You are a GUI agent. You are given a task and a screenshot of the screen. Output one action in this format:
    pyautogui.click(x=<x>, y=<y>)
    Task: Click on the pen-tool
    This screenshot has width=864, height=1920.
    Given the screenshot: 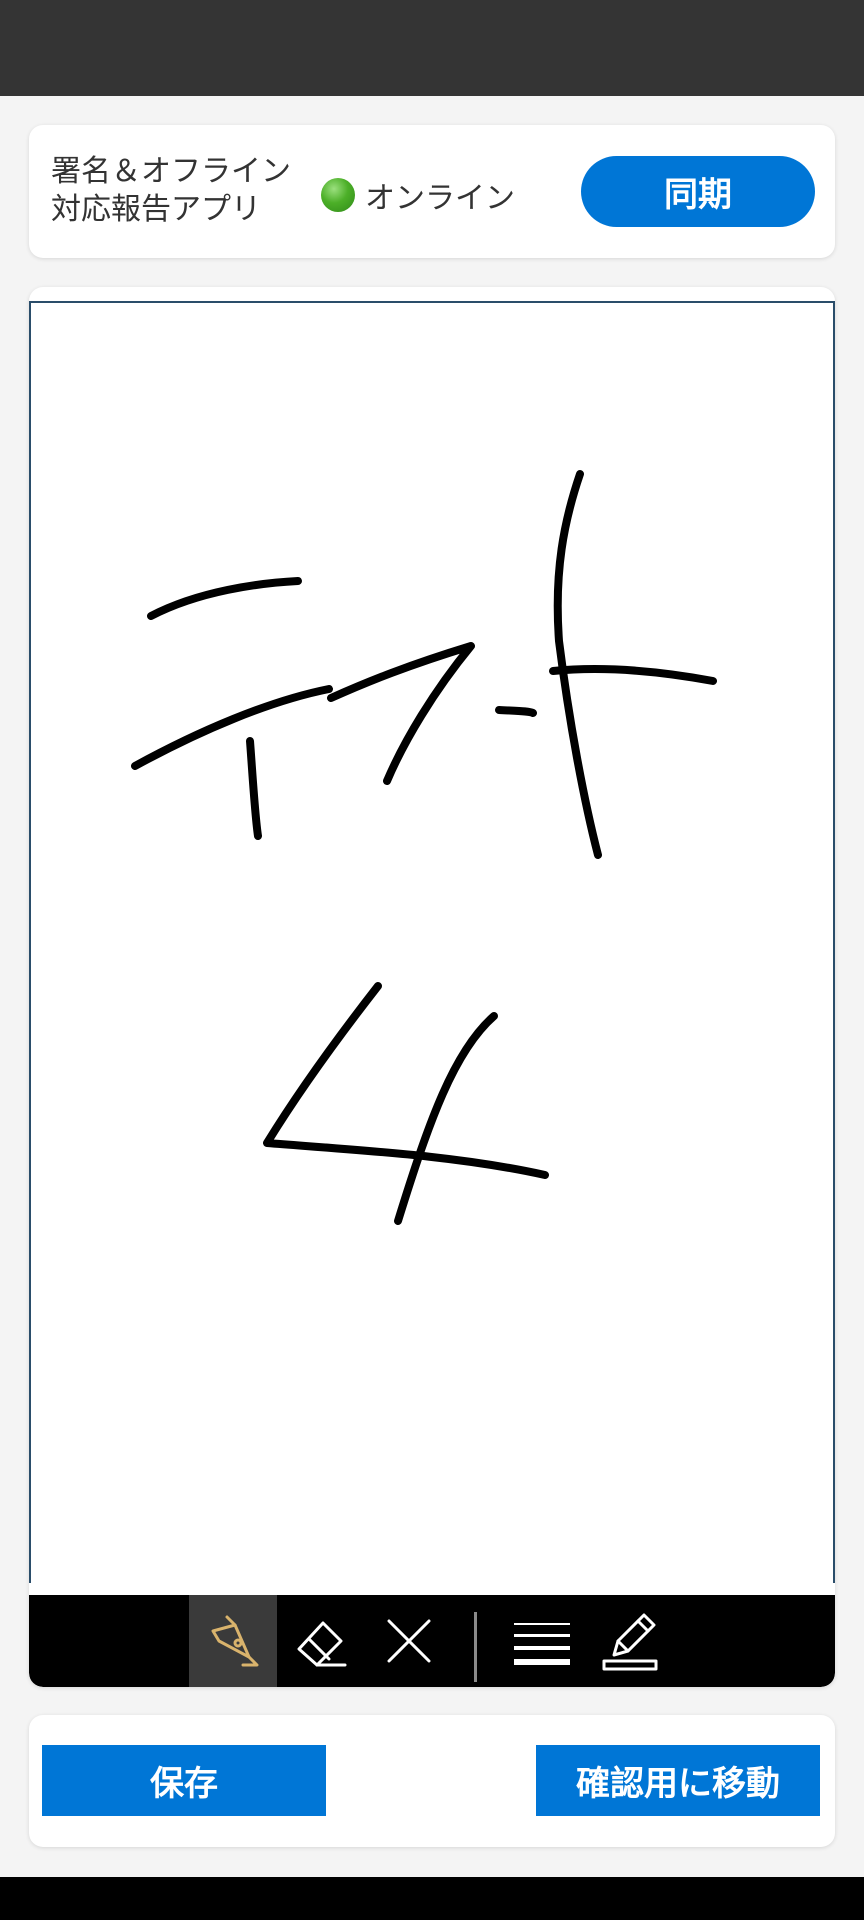 What is the action you would take?
    pyautogui.click(x=233, y=1641)
    